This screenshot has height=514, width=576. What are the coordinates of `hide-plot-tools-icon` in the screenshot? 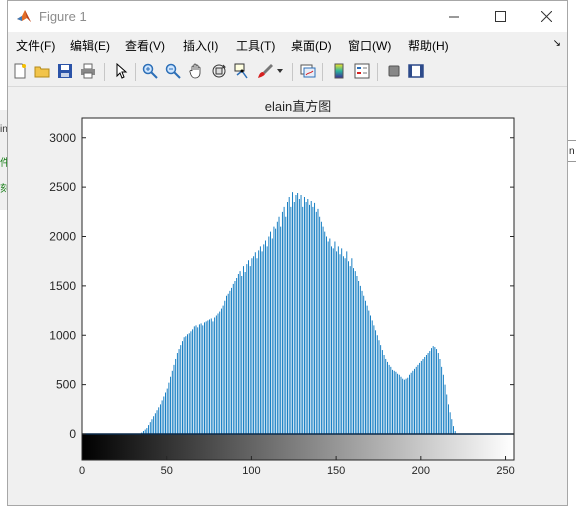 It's located at (394, 71).